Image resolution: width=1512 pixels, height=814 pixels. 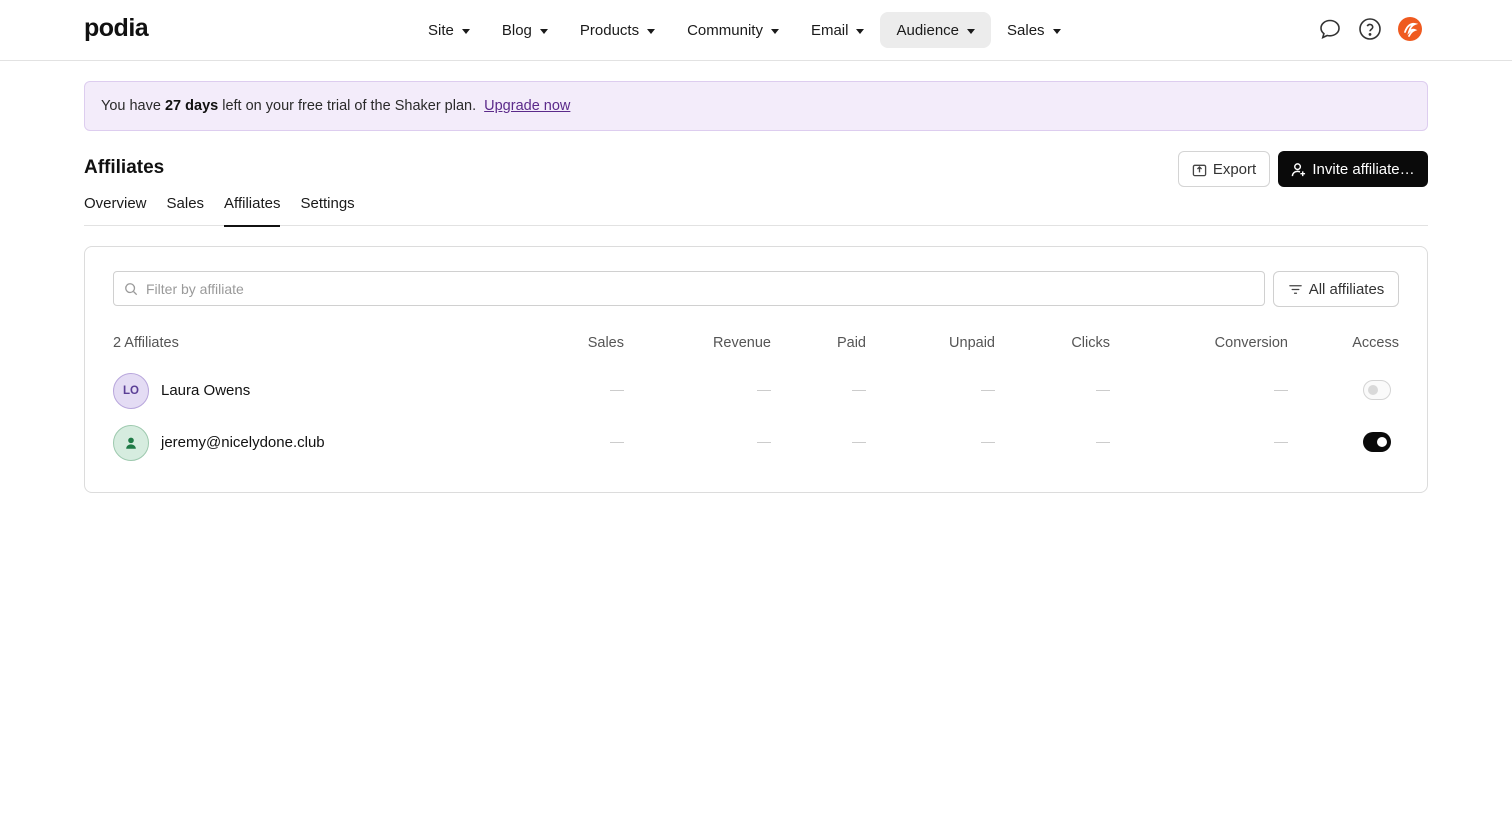 What do you see at coordinates (829, 30) in the screenshot?
I see `nav-email-label: Email` at bounding box center [829, 30].